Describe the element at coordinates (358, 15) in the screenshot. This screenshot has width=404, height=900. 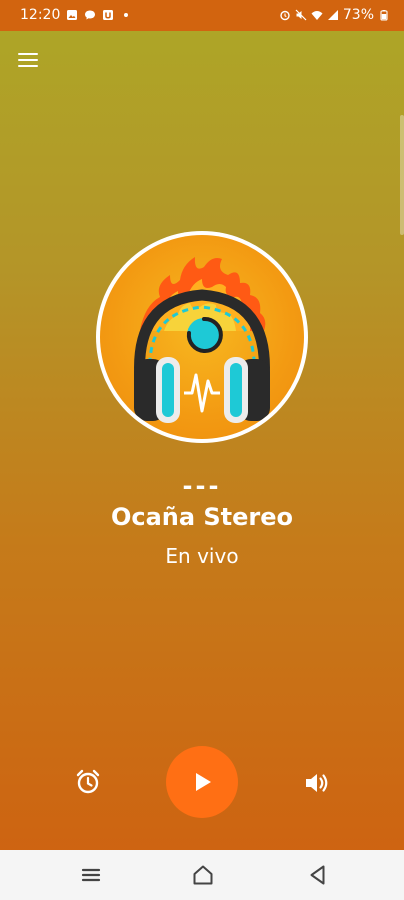
I see `battery-percent: 73%` at that location.